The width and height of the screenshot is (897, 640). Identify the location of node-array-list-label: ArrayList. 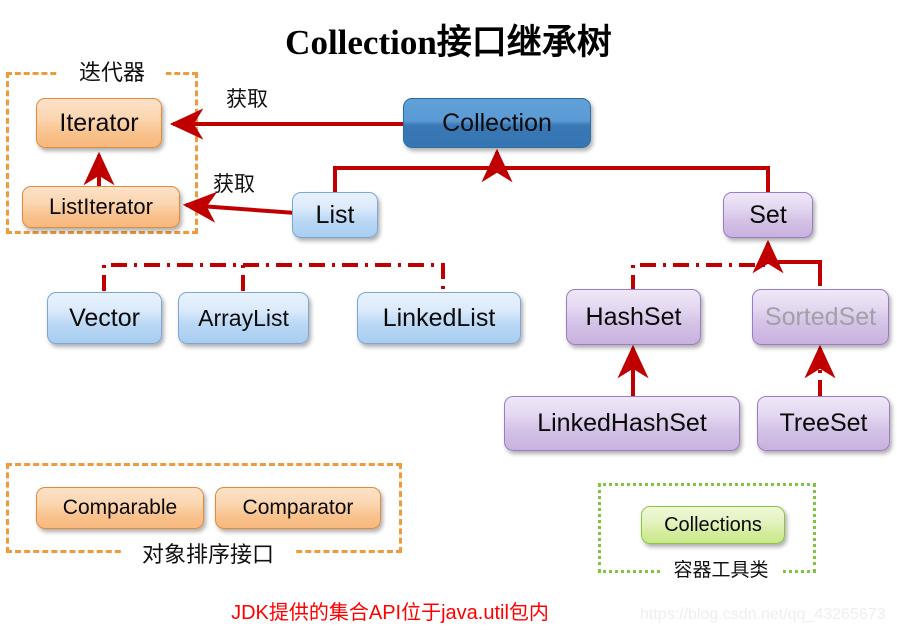
(243, 317).